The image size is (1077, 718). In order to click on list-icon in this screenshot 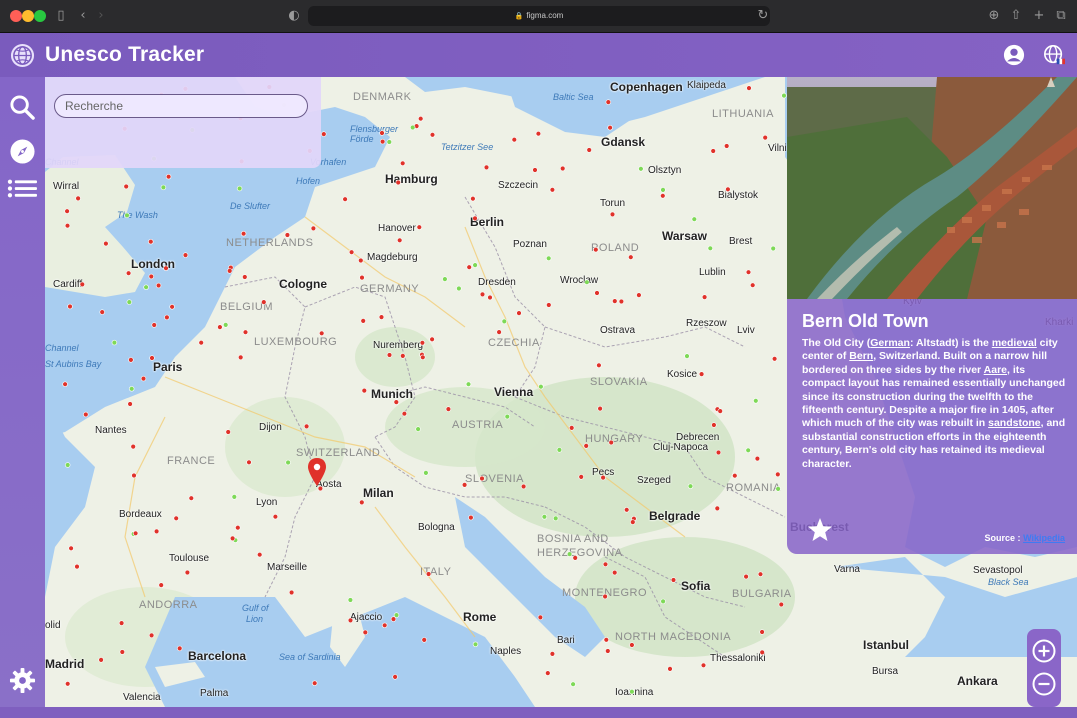, I will do `click(22, 189)`.